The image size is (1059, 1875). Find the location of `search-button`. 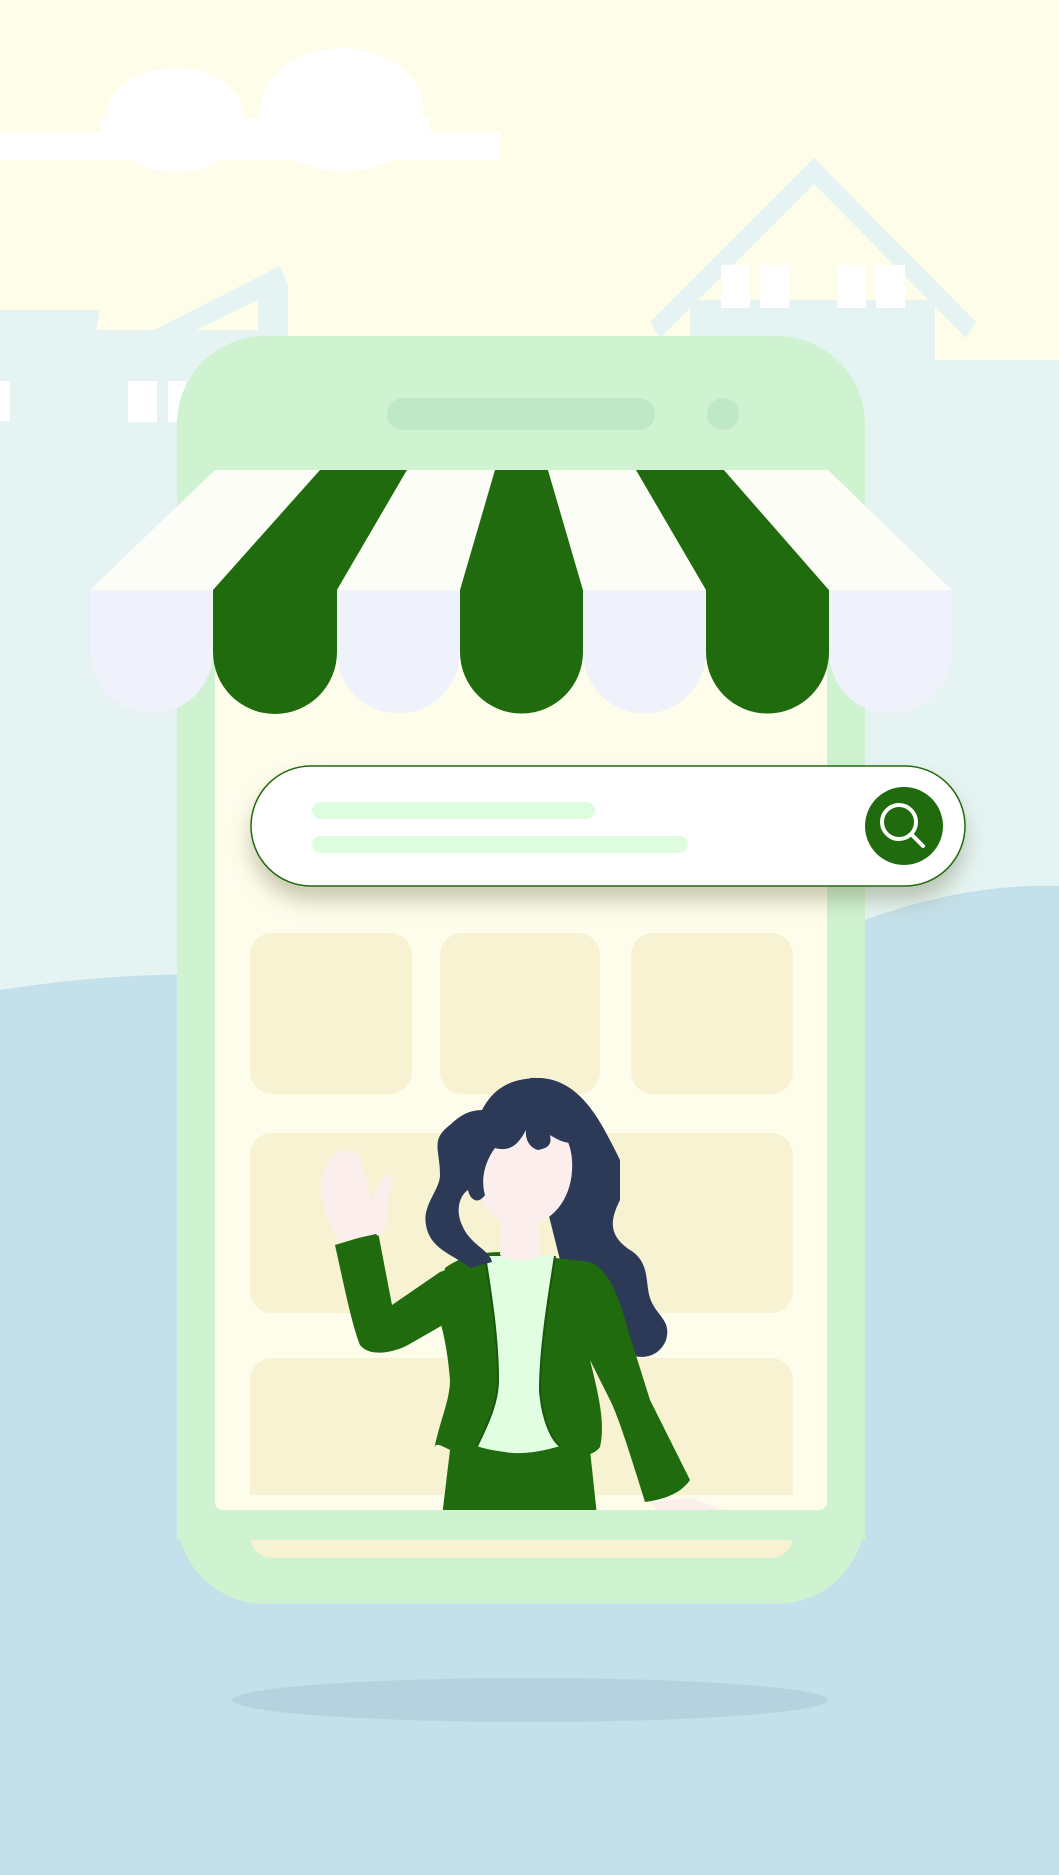

search-button is located at coordinates (904, 826).